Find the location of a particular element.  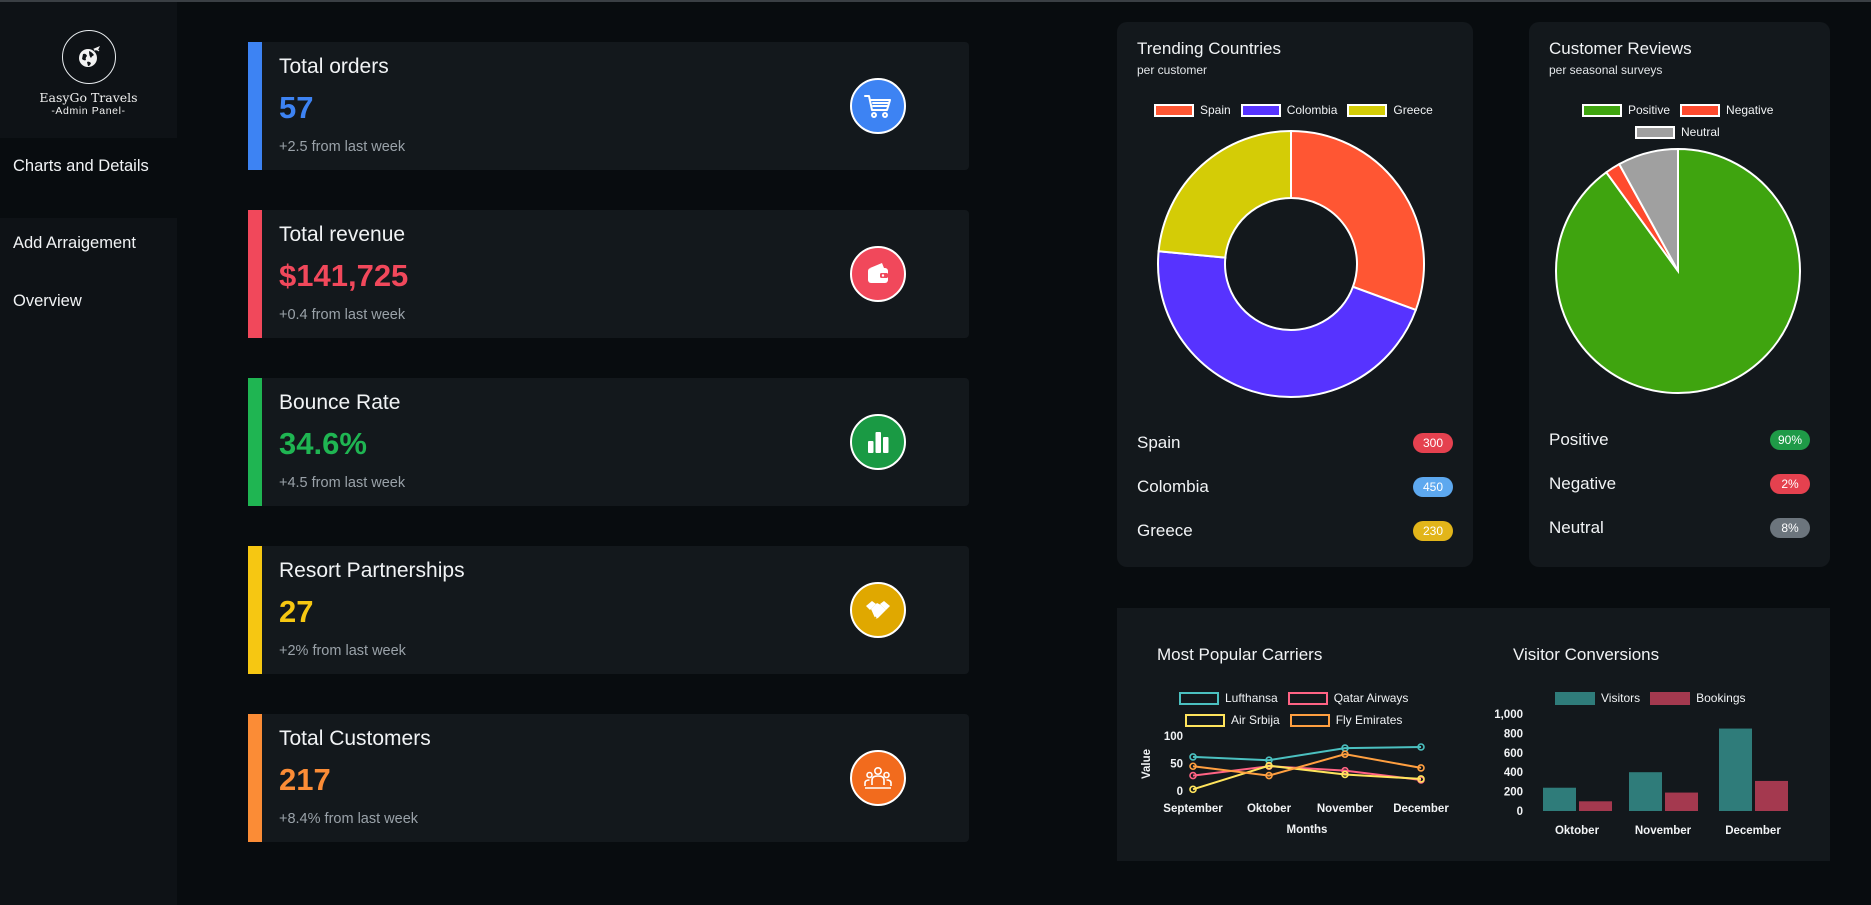

stat-change: +0.4 from last week is located at coordinates (342, 315).